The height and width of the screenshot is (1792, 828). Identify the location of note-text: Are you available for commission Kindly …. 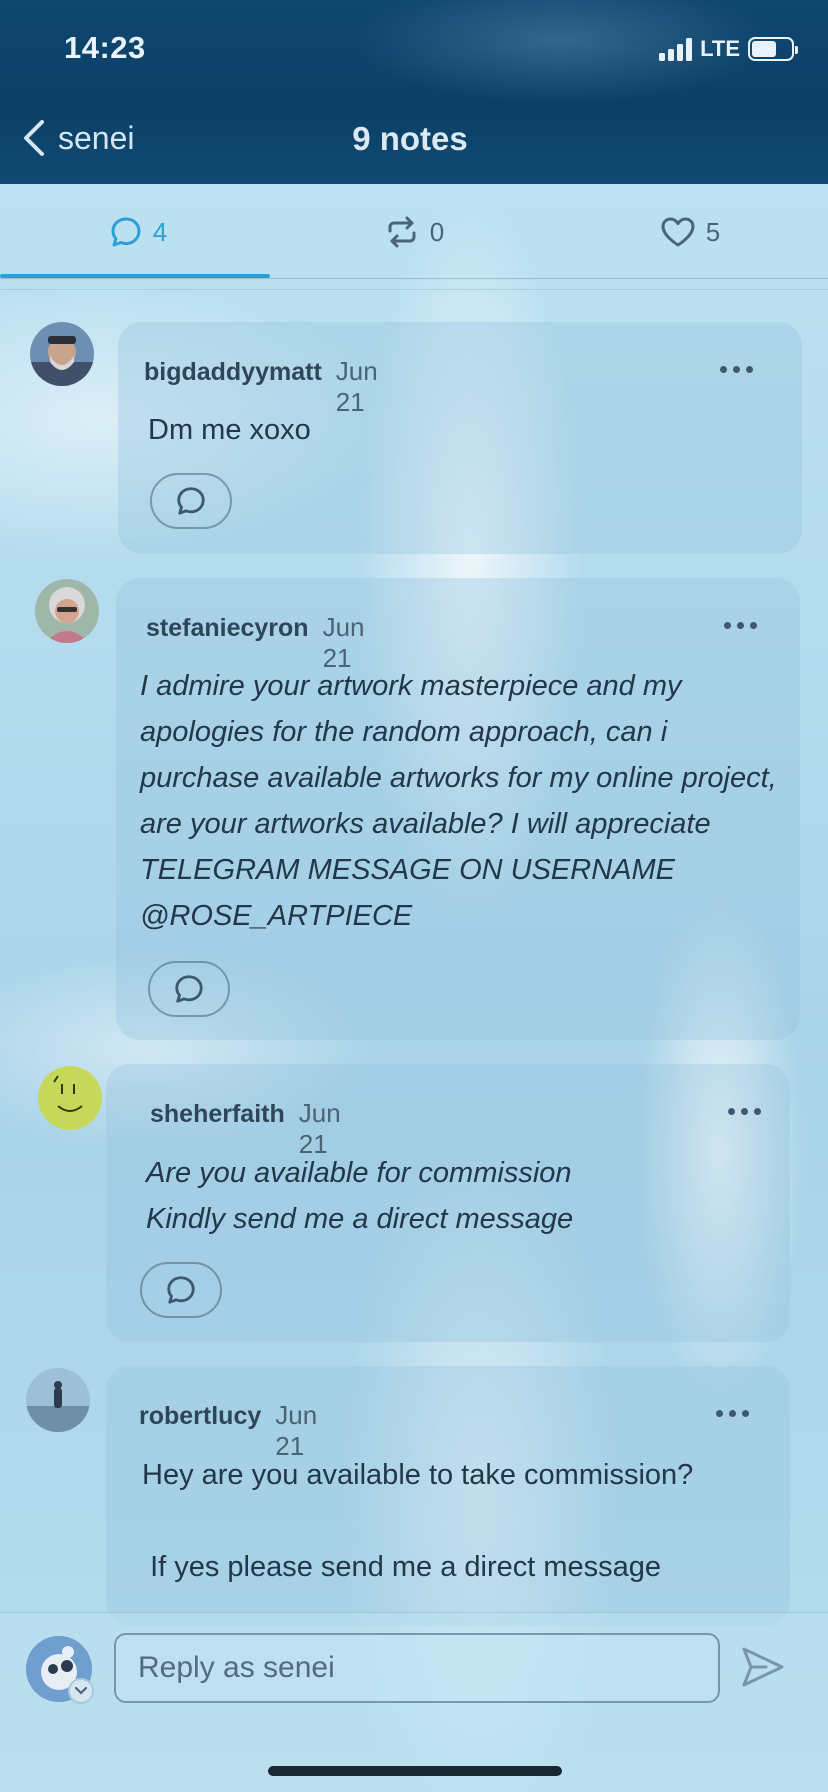
(360, 1196).